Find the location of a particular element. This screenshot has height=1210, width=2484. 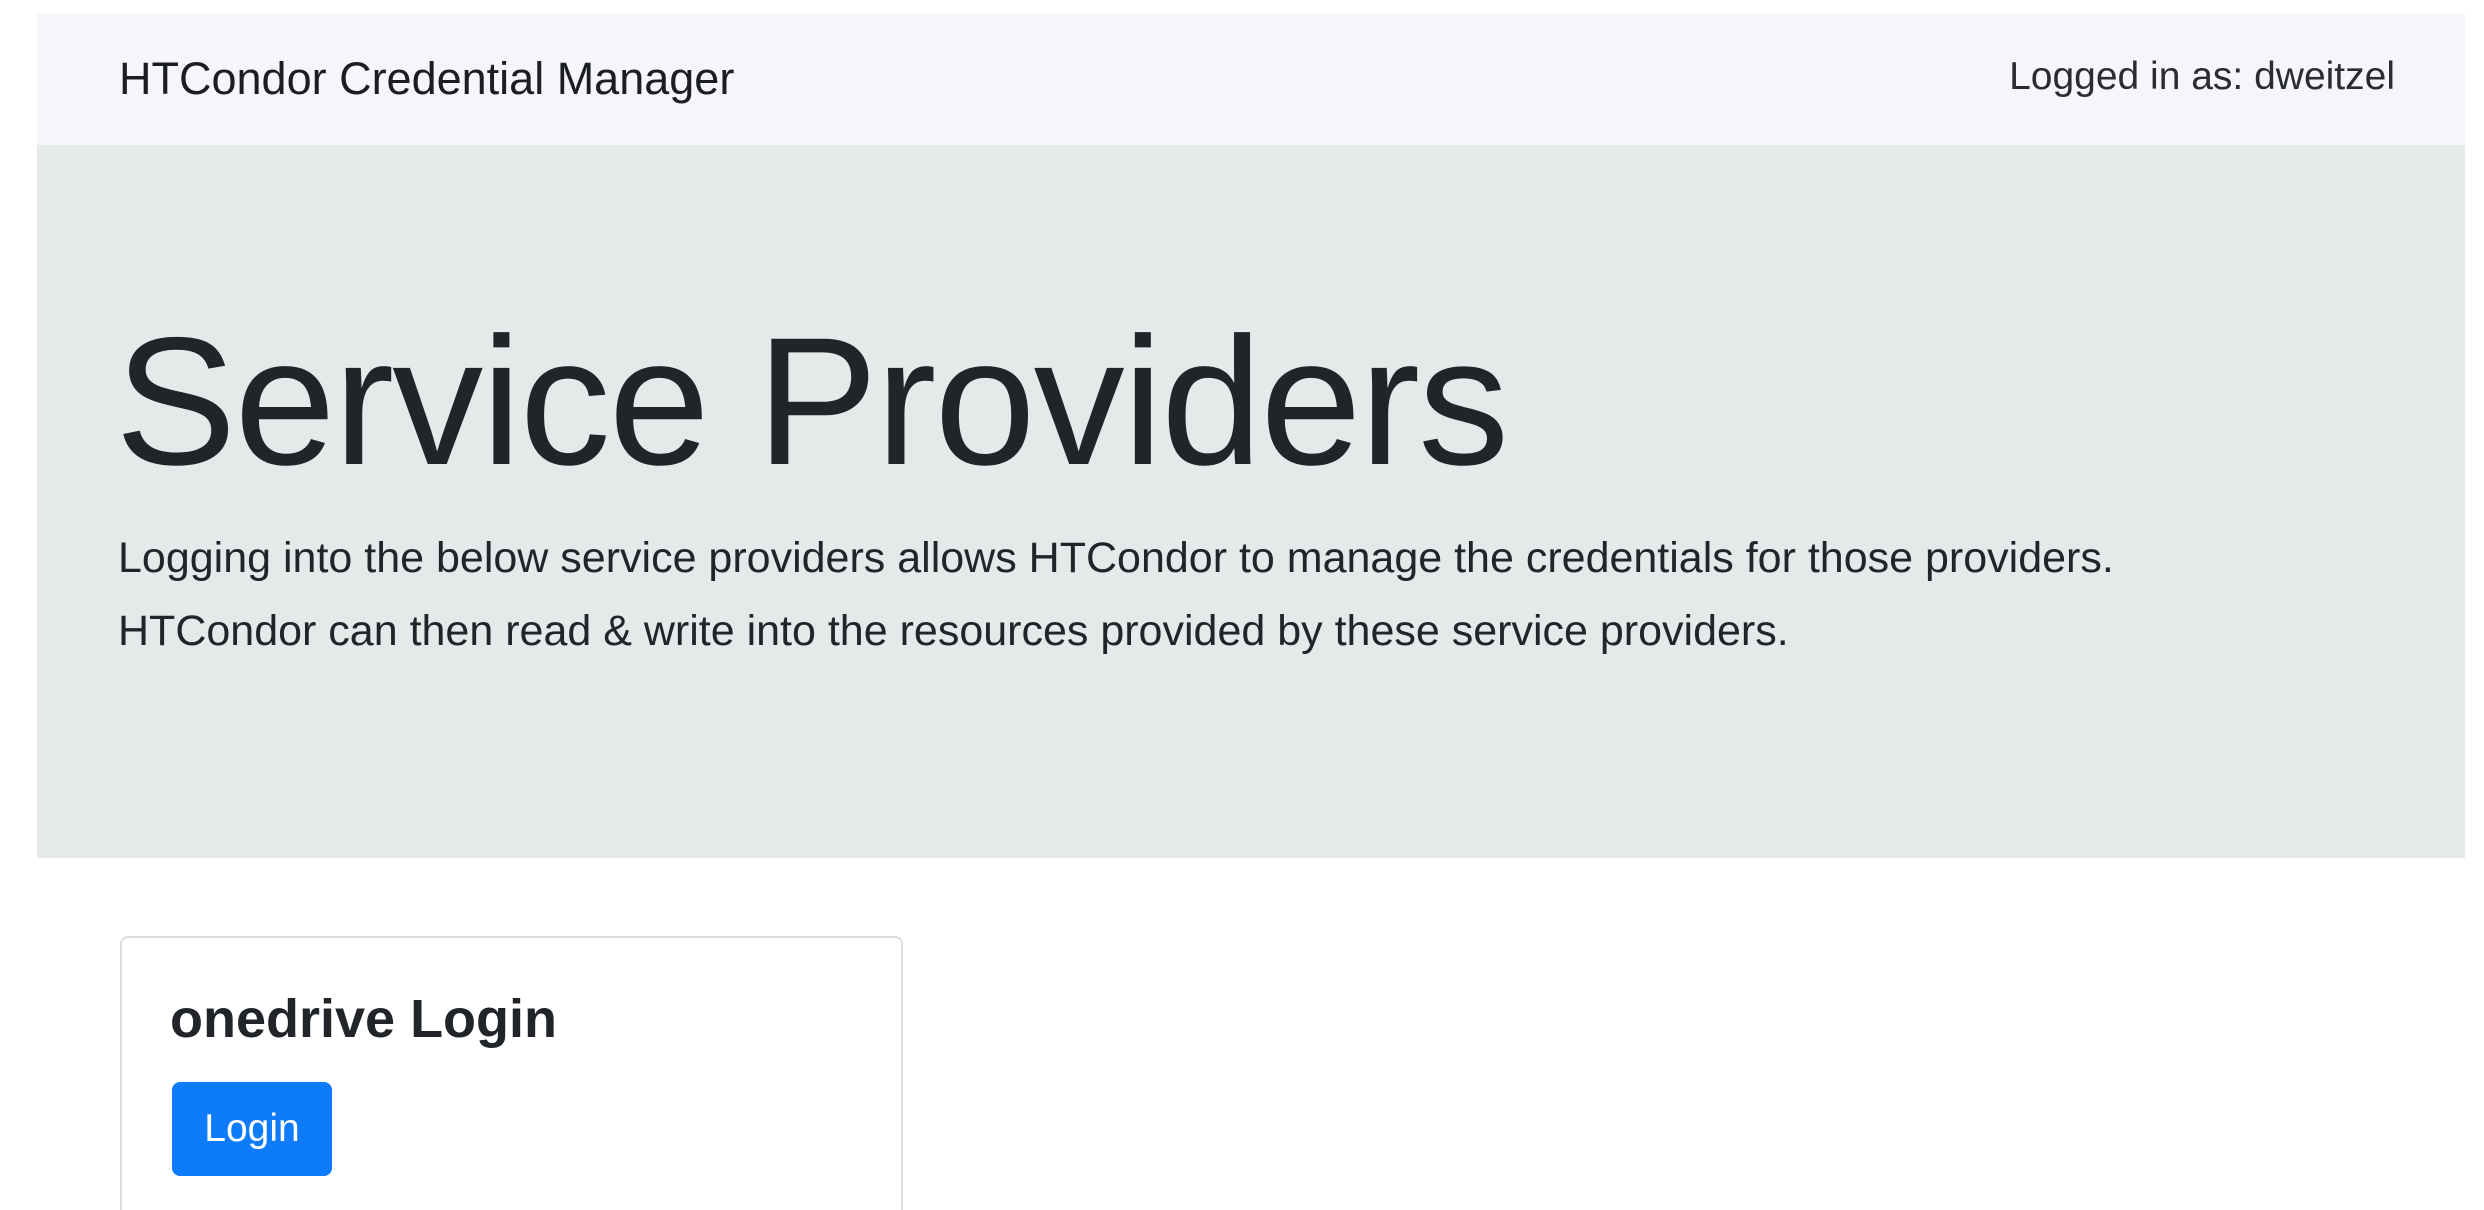

onedrive-login-button: Login is located at coordinates (252, 1129).